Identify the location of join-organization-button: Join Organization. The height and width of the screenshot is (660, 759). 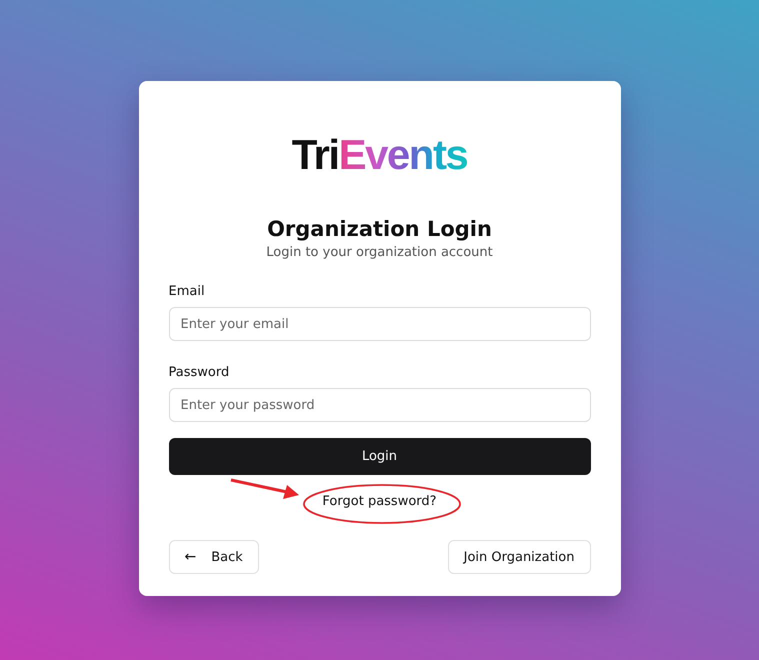
(519, 557).